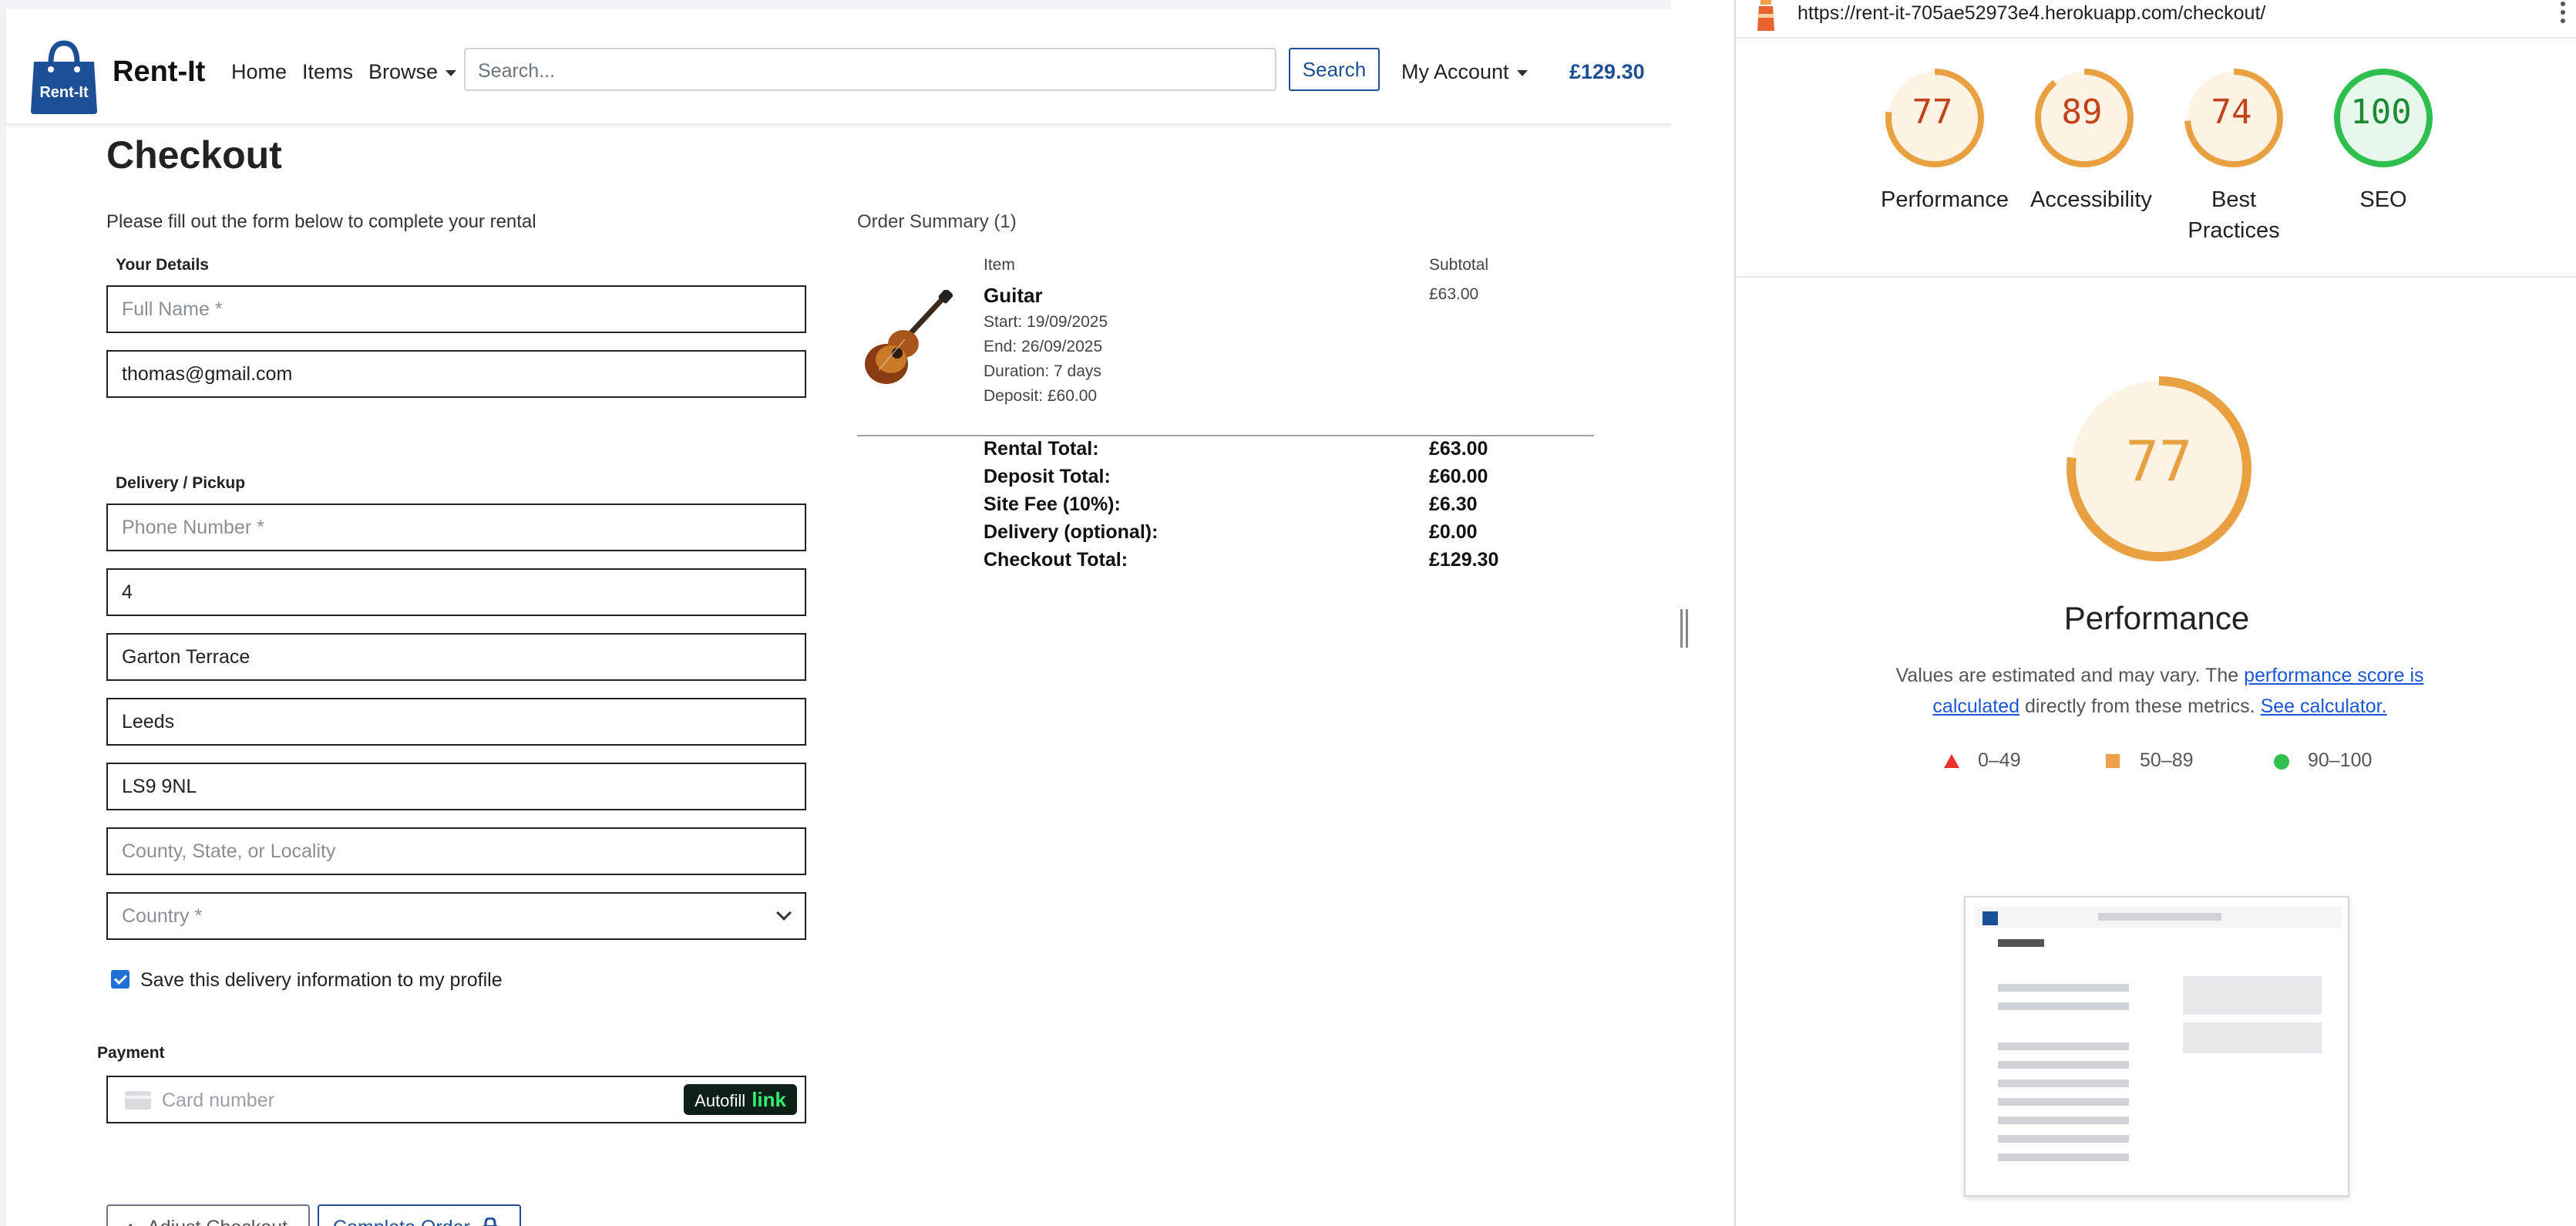 The image size is (2576, 1226). I want to click on guitar-image, so click(909, 337).